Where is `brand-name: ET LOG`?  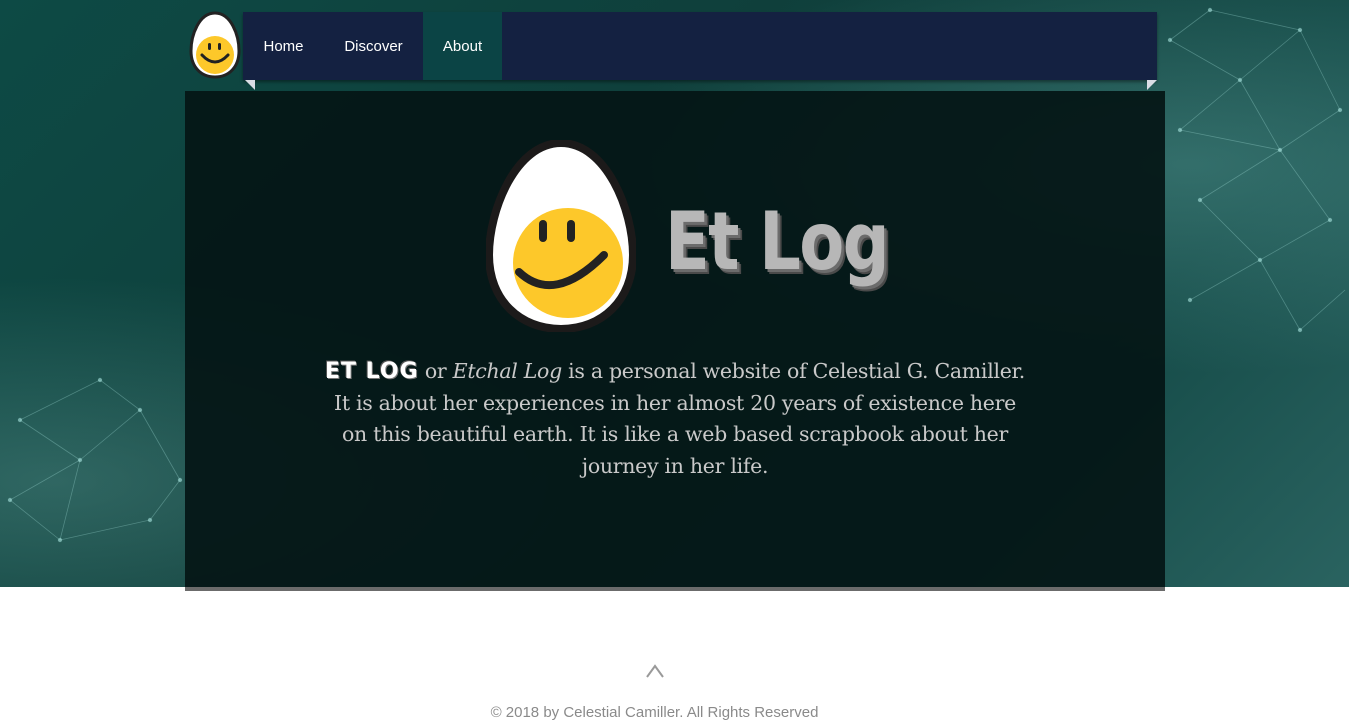
brand-name: ET LOG is located at coordinates (371, 371).